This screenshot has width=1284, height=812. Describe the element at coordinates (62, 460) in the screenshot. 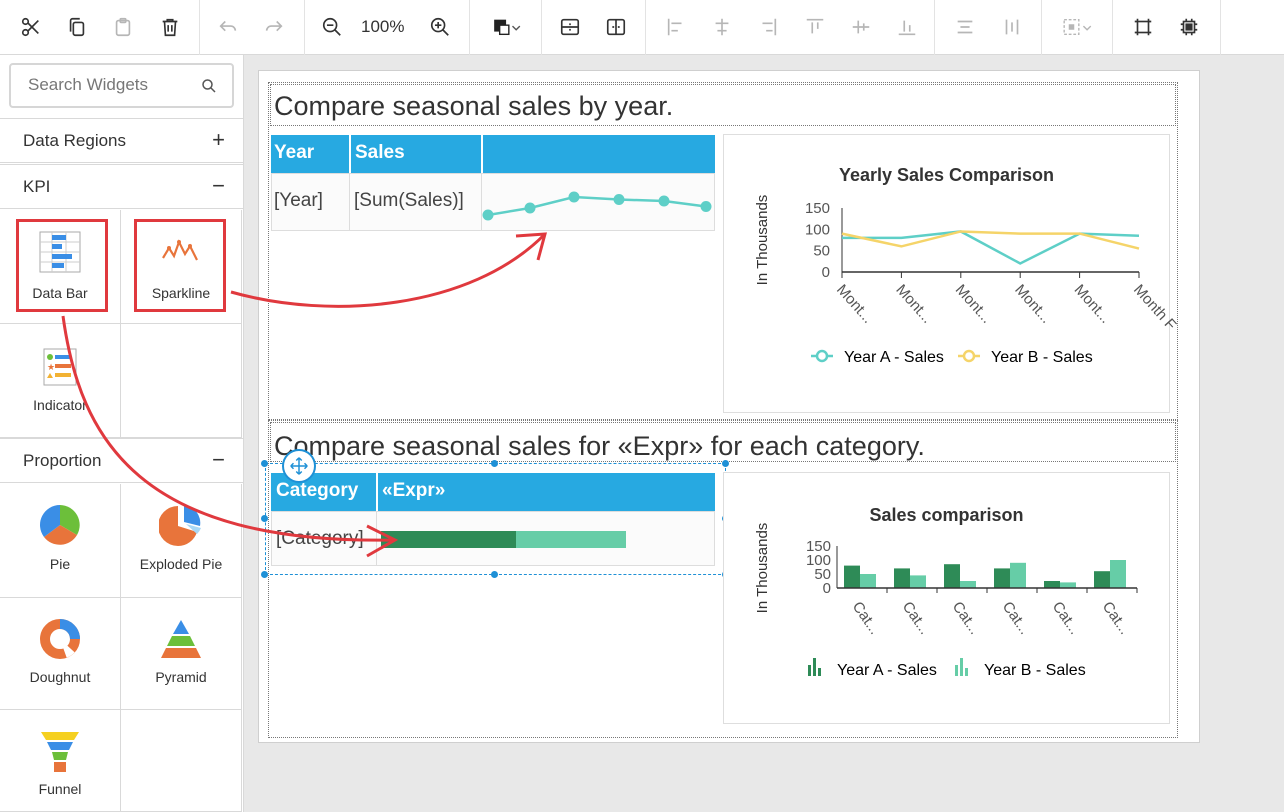

I see `section-label: Proportion` at that location.